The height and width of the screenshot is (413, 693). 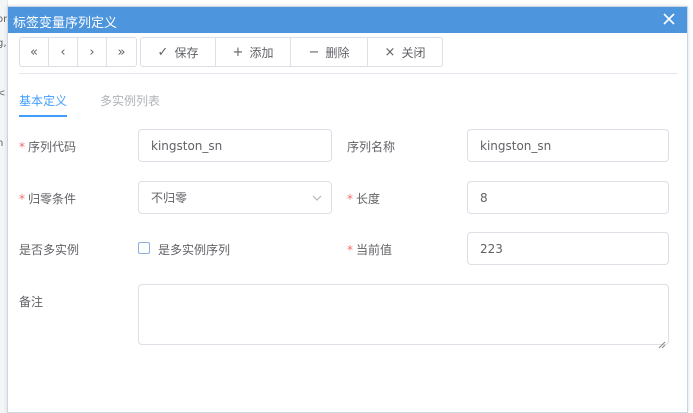 I want to click on multi-instance-checkbox, so click(x=144, y=248).